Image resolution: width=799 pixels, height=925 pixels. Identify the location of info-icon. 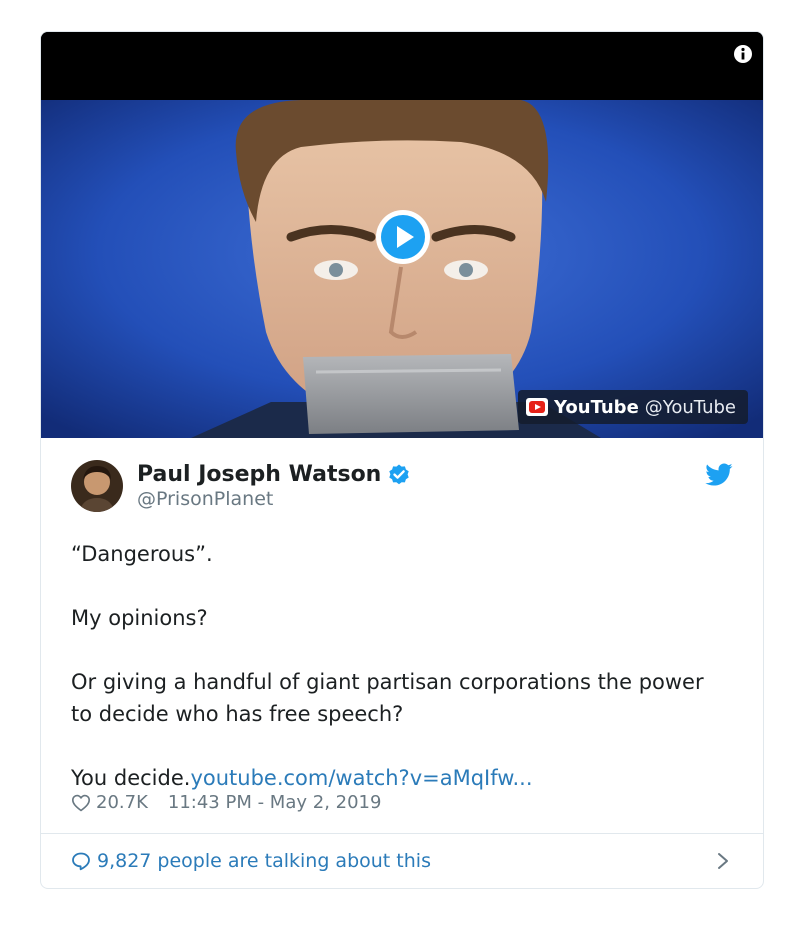
(743, 54).